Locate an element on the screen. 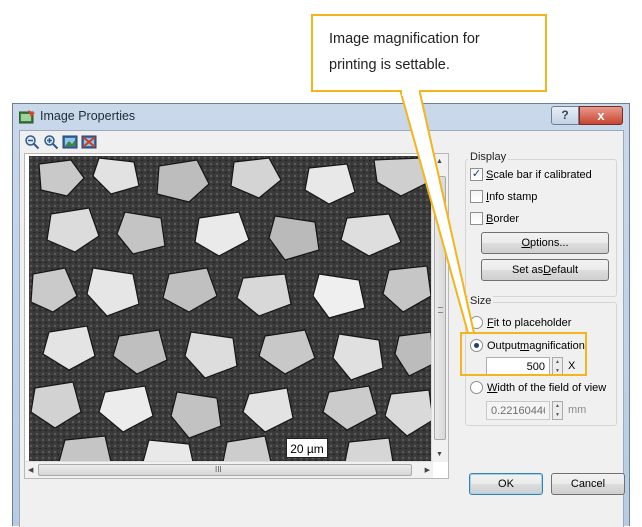 The width and height of the screenshot is (642, 527). width-label: idth of the field of view is located at coordinates (552, 387).